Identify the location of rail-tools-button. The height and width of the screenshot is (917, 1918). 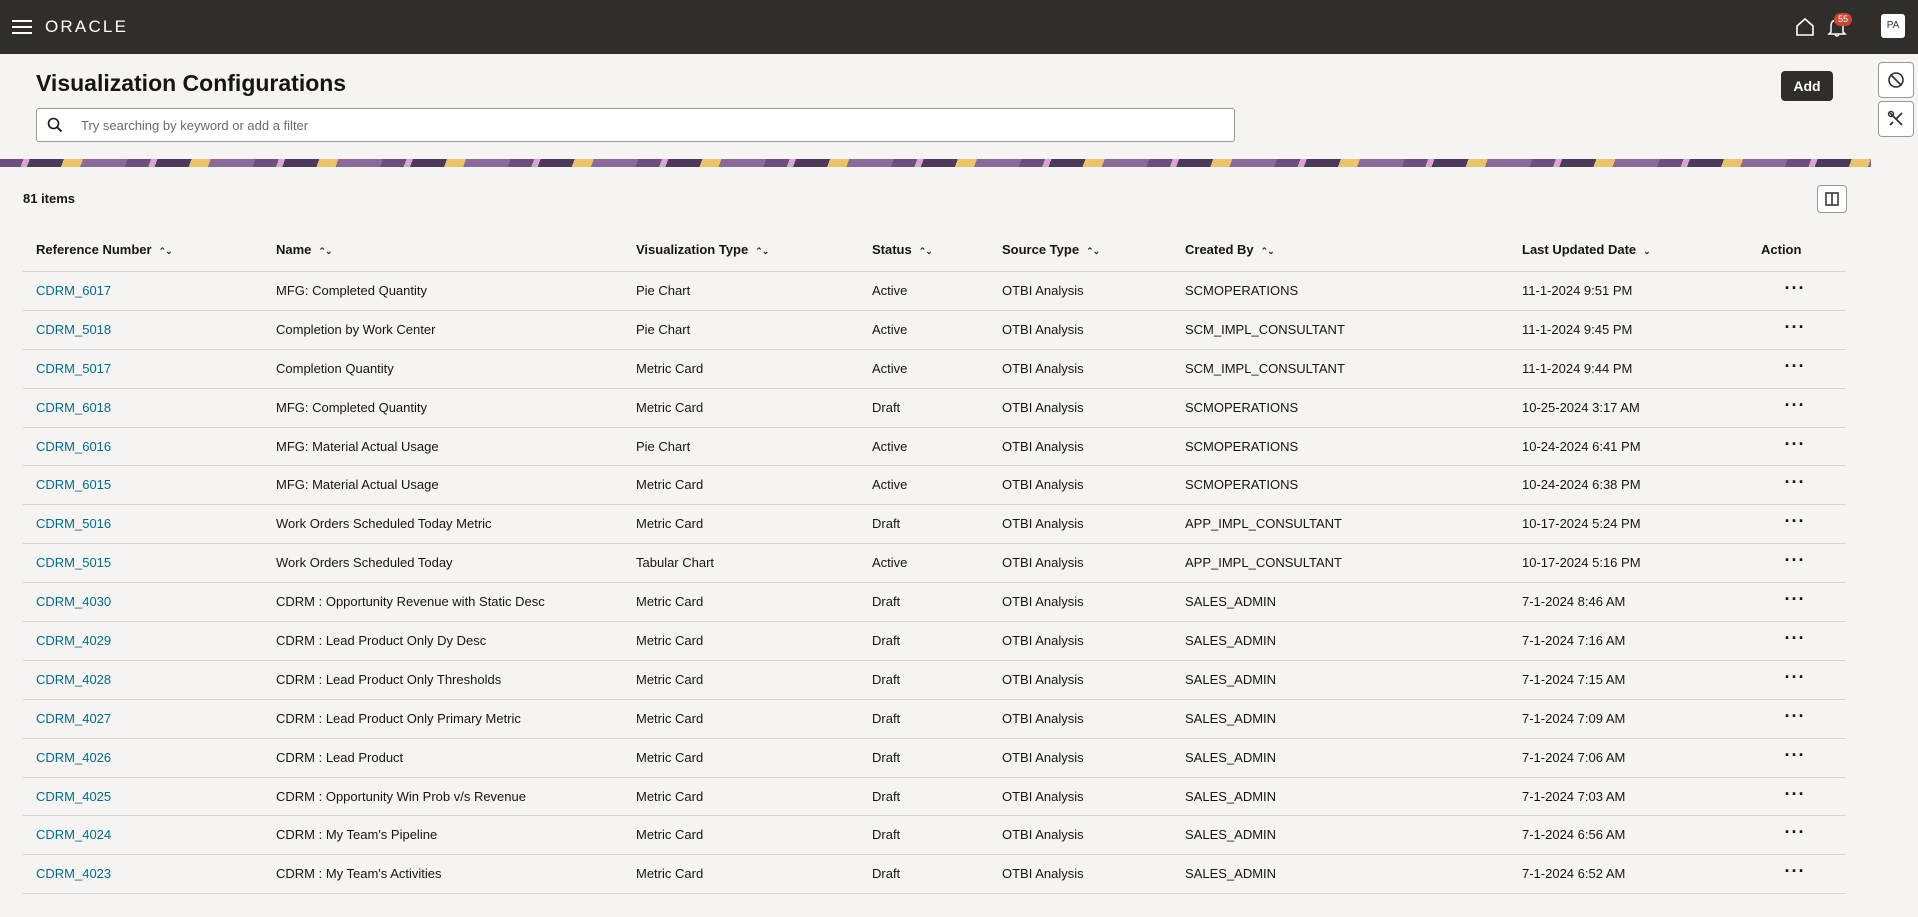
(1896, 119).